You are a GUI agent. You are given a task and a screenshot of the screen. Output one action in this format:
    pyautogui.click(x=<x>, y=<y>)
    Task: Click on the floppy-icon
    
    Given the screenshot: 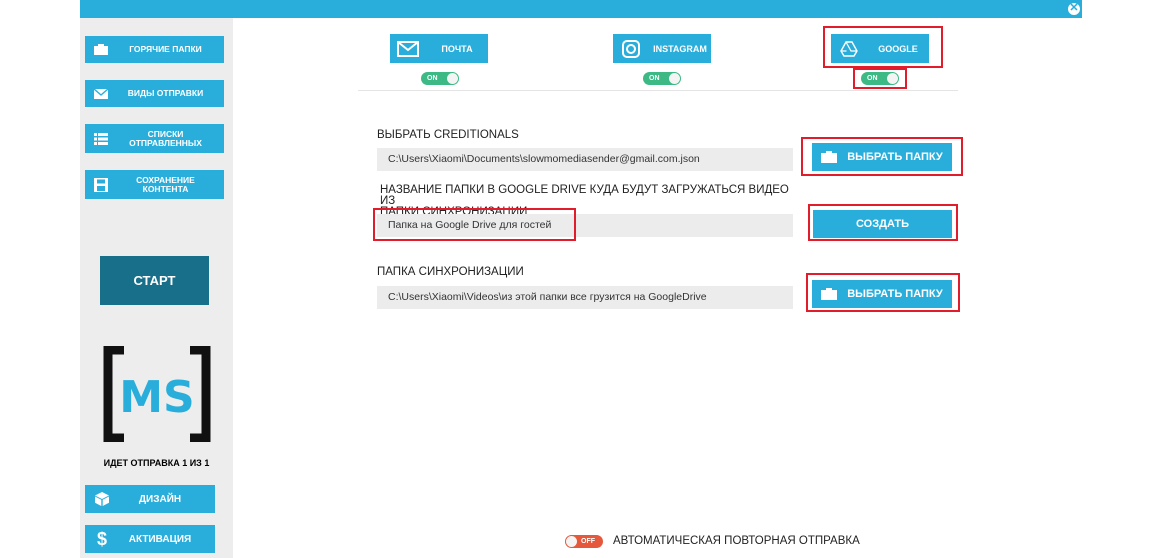 What is the action you would take?
    pyautogui.click(x=101, y=184)
    